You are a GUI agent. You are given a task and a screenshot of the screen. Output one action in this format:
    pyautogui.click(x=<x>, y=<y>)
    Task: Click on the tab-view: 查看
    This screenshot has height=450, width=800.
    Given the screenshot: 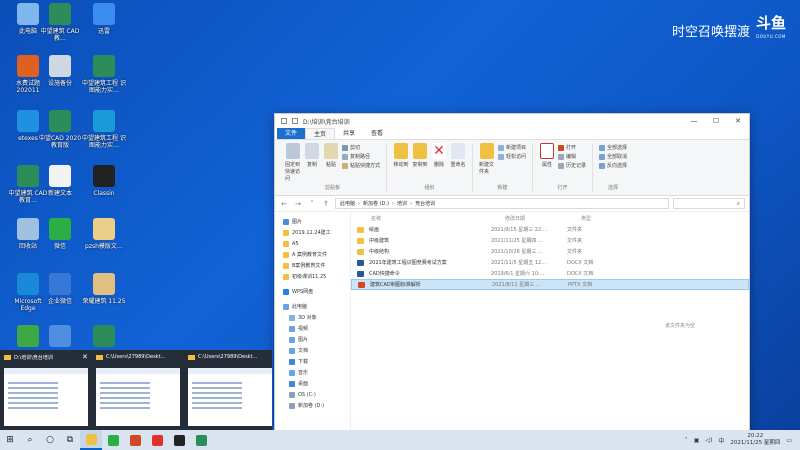 What is the action you would take?
    pyautogui.click(x=377, y=133)
    